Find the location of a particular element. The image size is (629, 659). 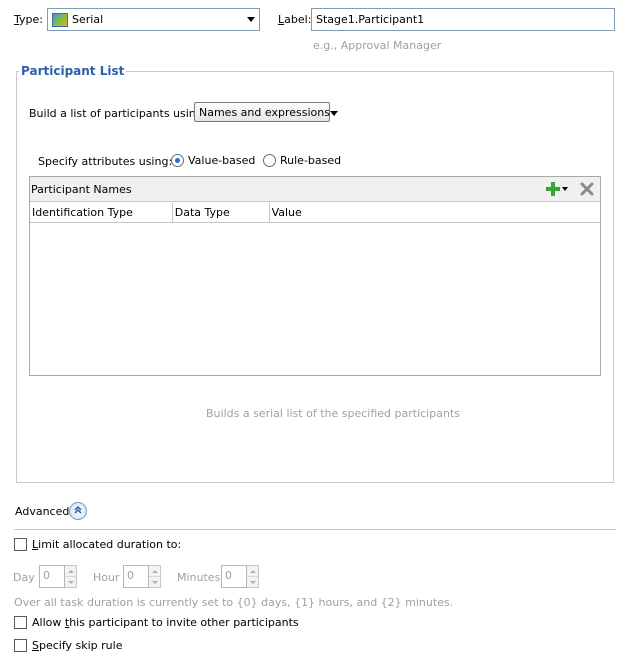

radio-rule-based-label: Rule-based is located at coordinates (311, 160).